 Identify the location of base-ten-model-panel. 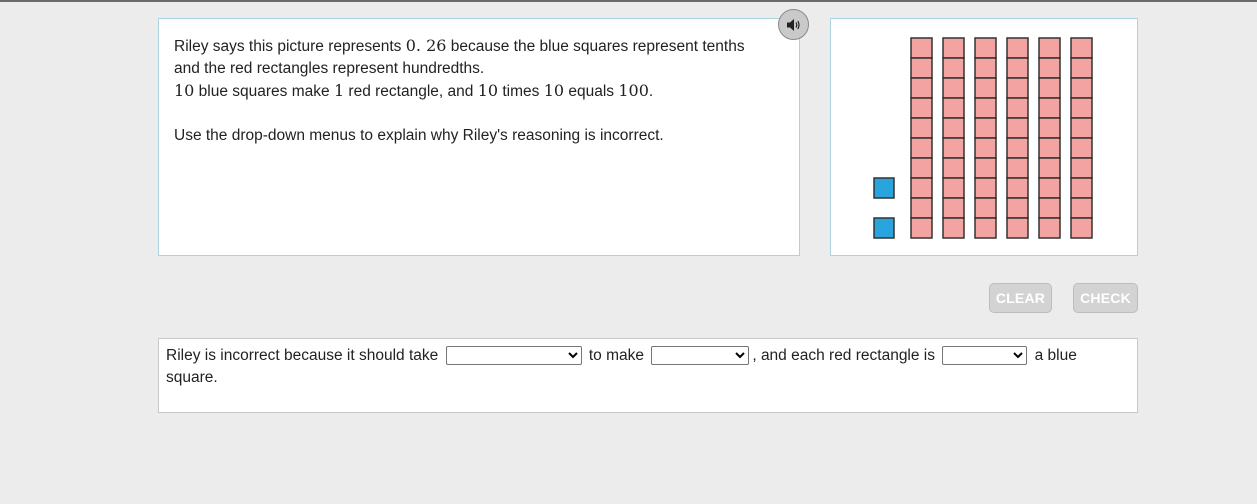
(984, 137).